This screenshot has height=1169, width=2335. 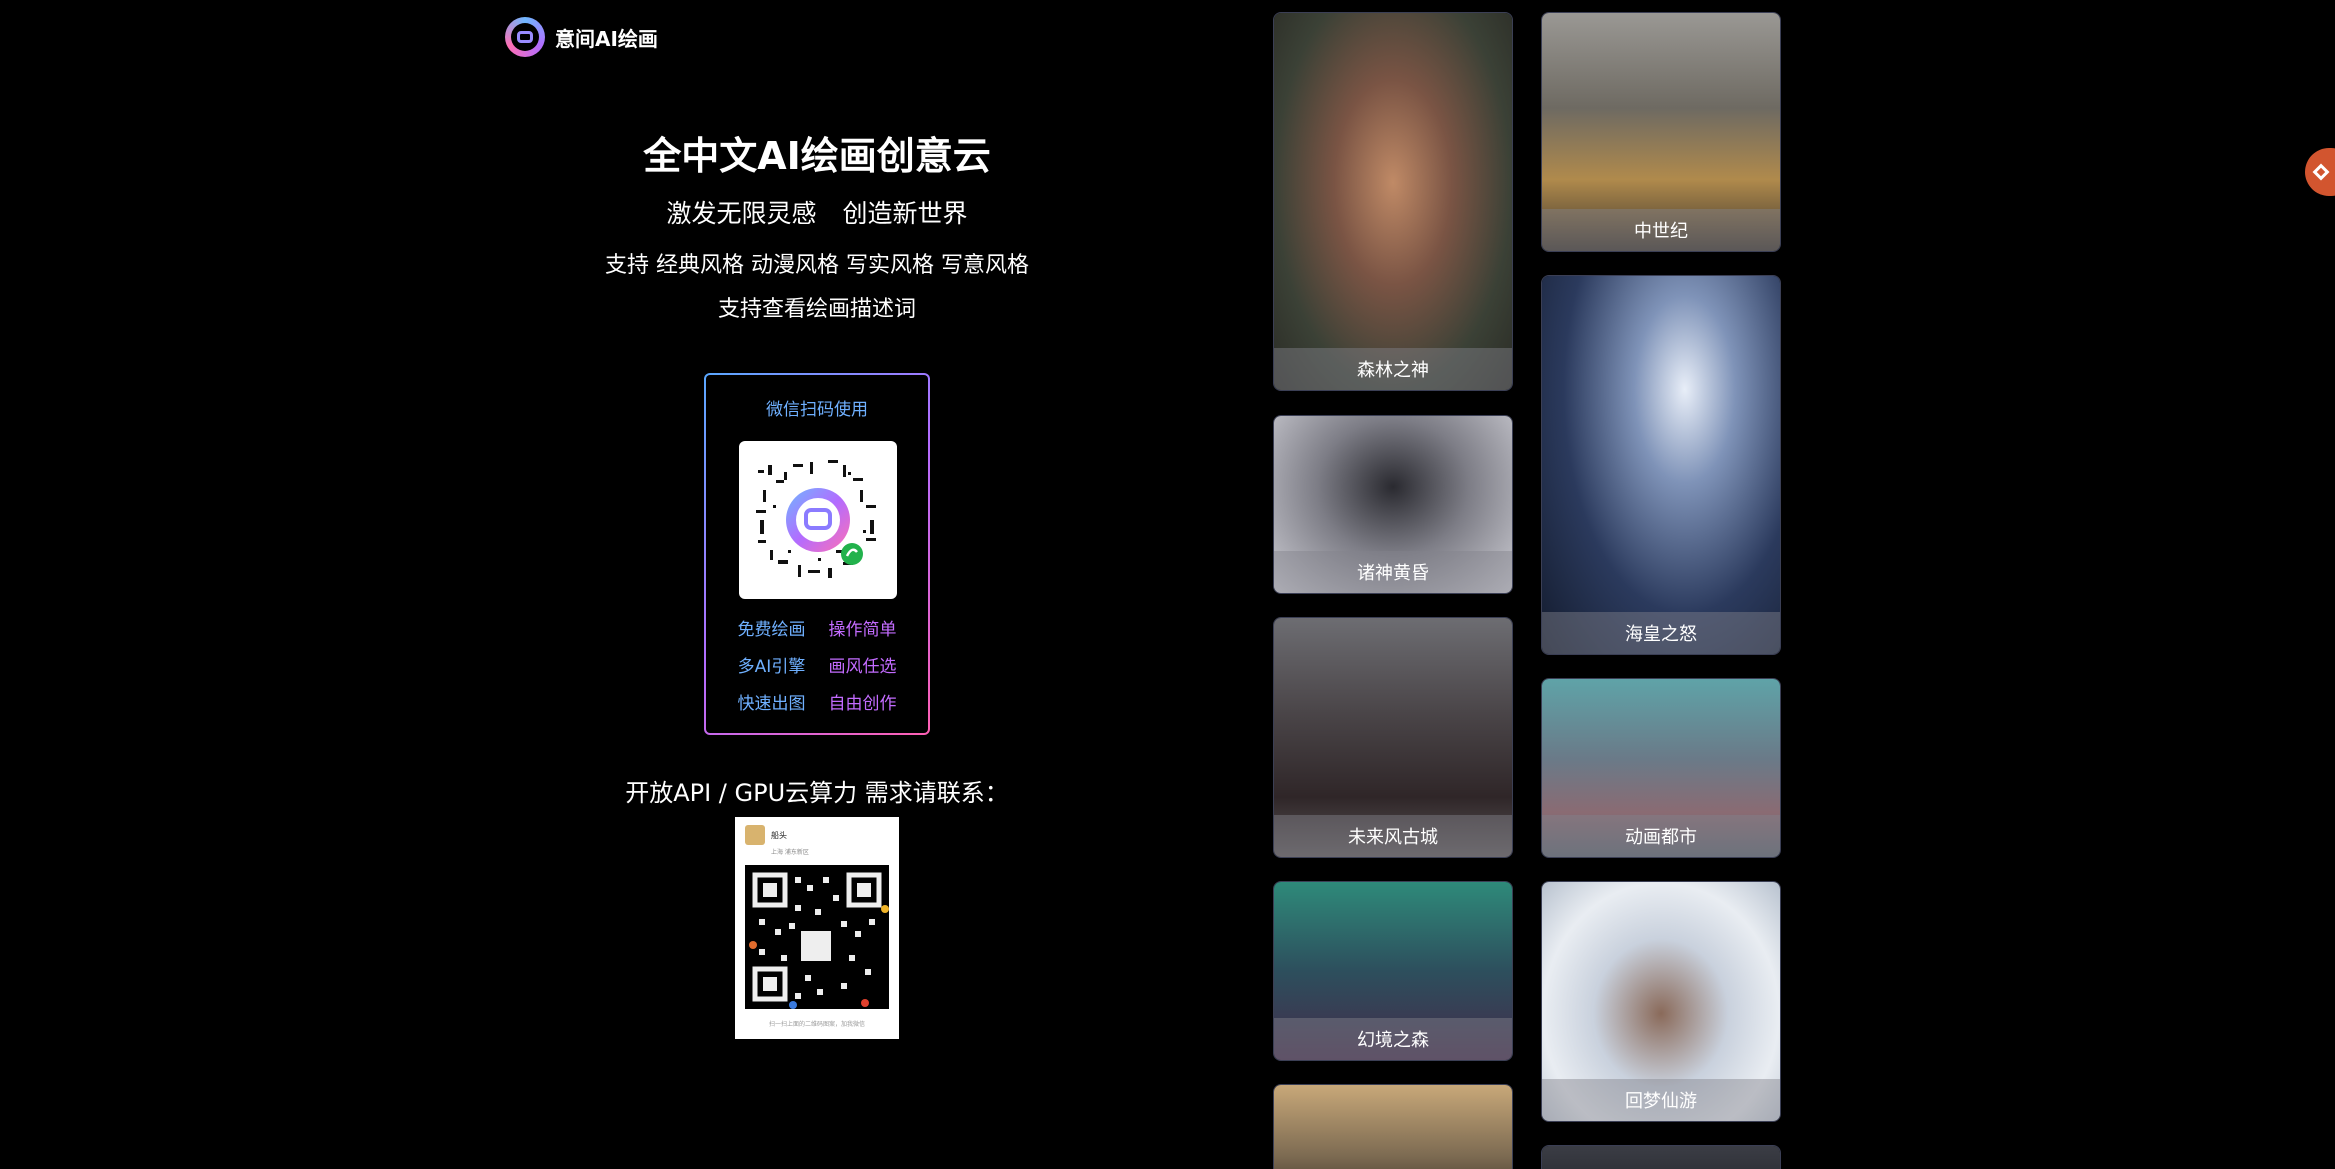 What do you see at coordinates (817, 156) in the screenshot?
I see `page-title: 全中文AI绘画创意云` at bounding box center [817, 156].